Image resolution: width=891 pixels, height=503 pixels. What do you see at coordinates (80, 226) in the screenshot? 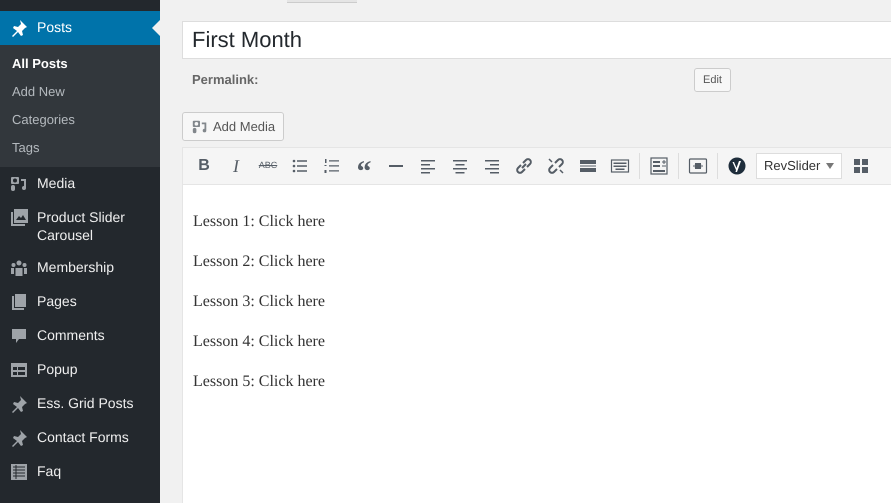
I see `menu-item: Product Slider Carousel` at bounding box center [80, 226].